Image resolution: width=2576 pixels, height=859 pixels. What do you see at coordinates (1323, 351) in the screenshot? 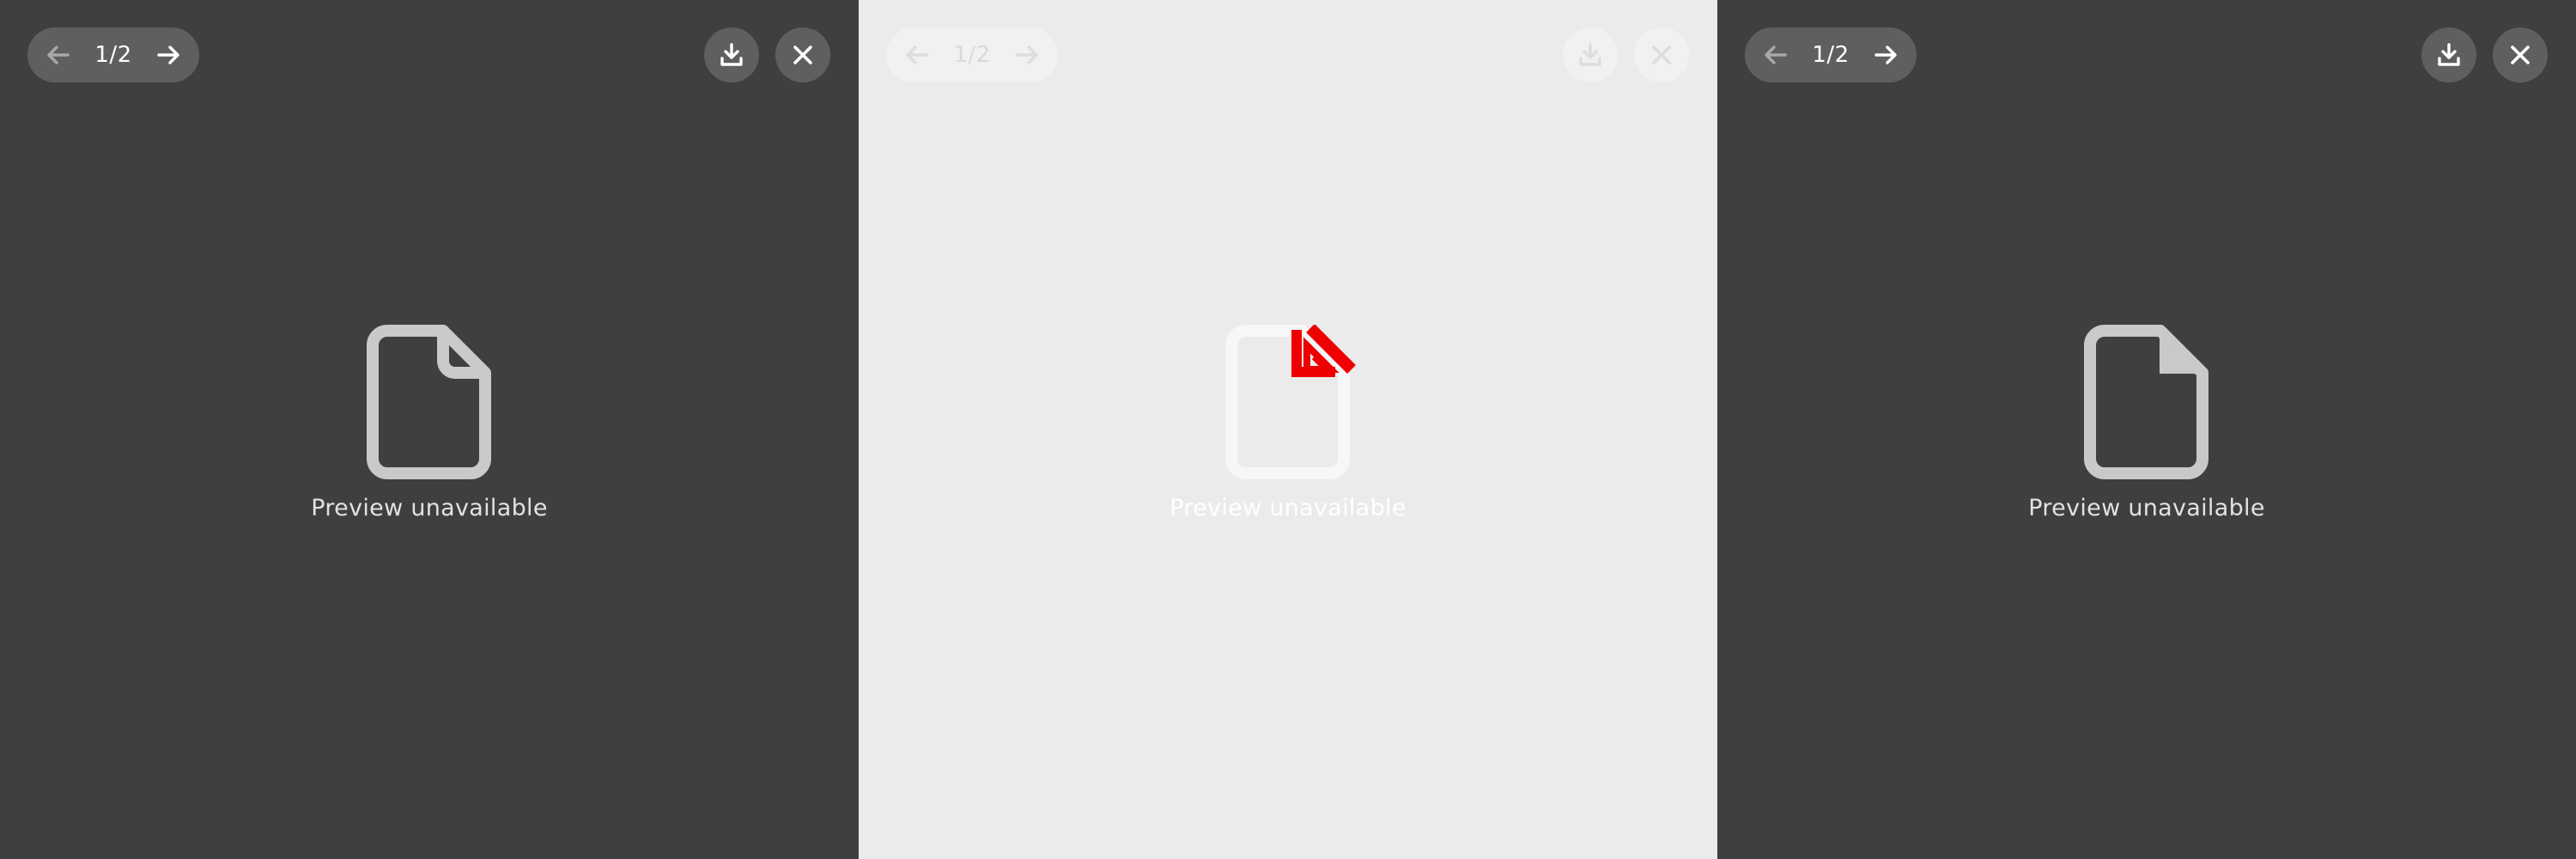
I see `acrobat-pdf-icon` at bounding box center [1323, 351].